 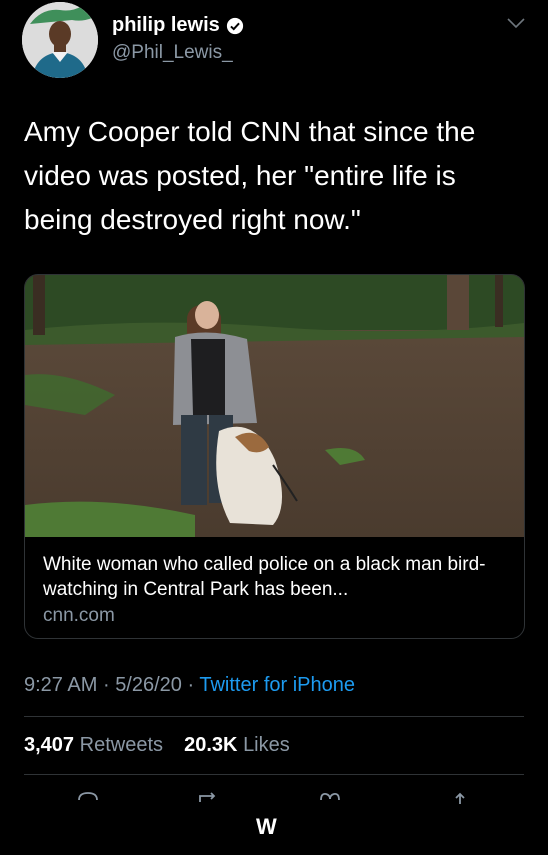 What do you see at coordinates (79, 616) in the screenshot?
I see `card-domain: cnn.com` at bounding box center [79, 616].